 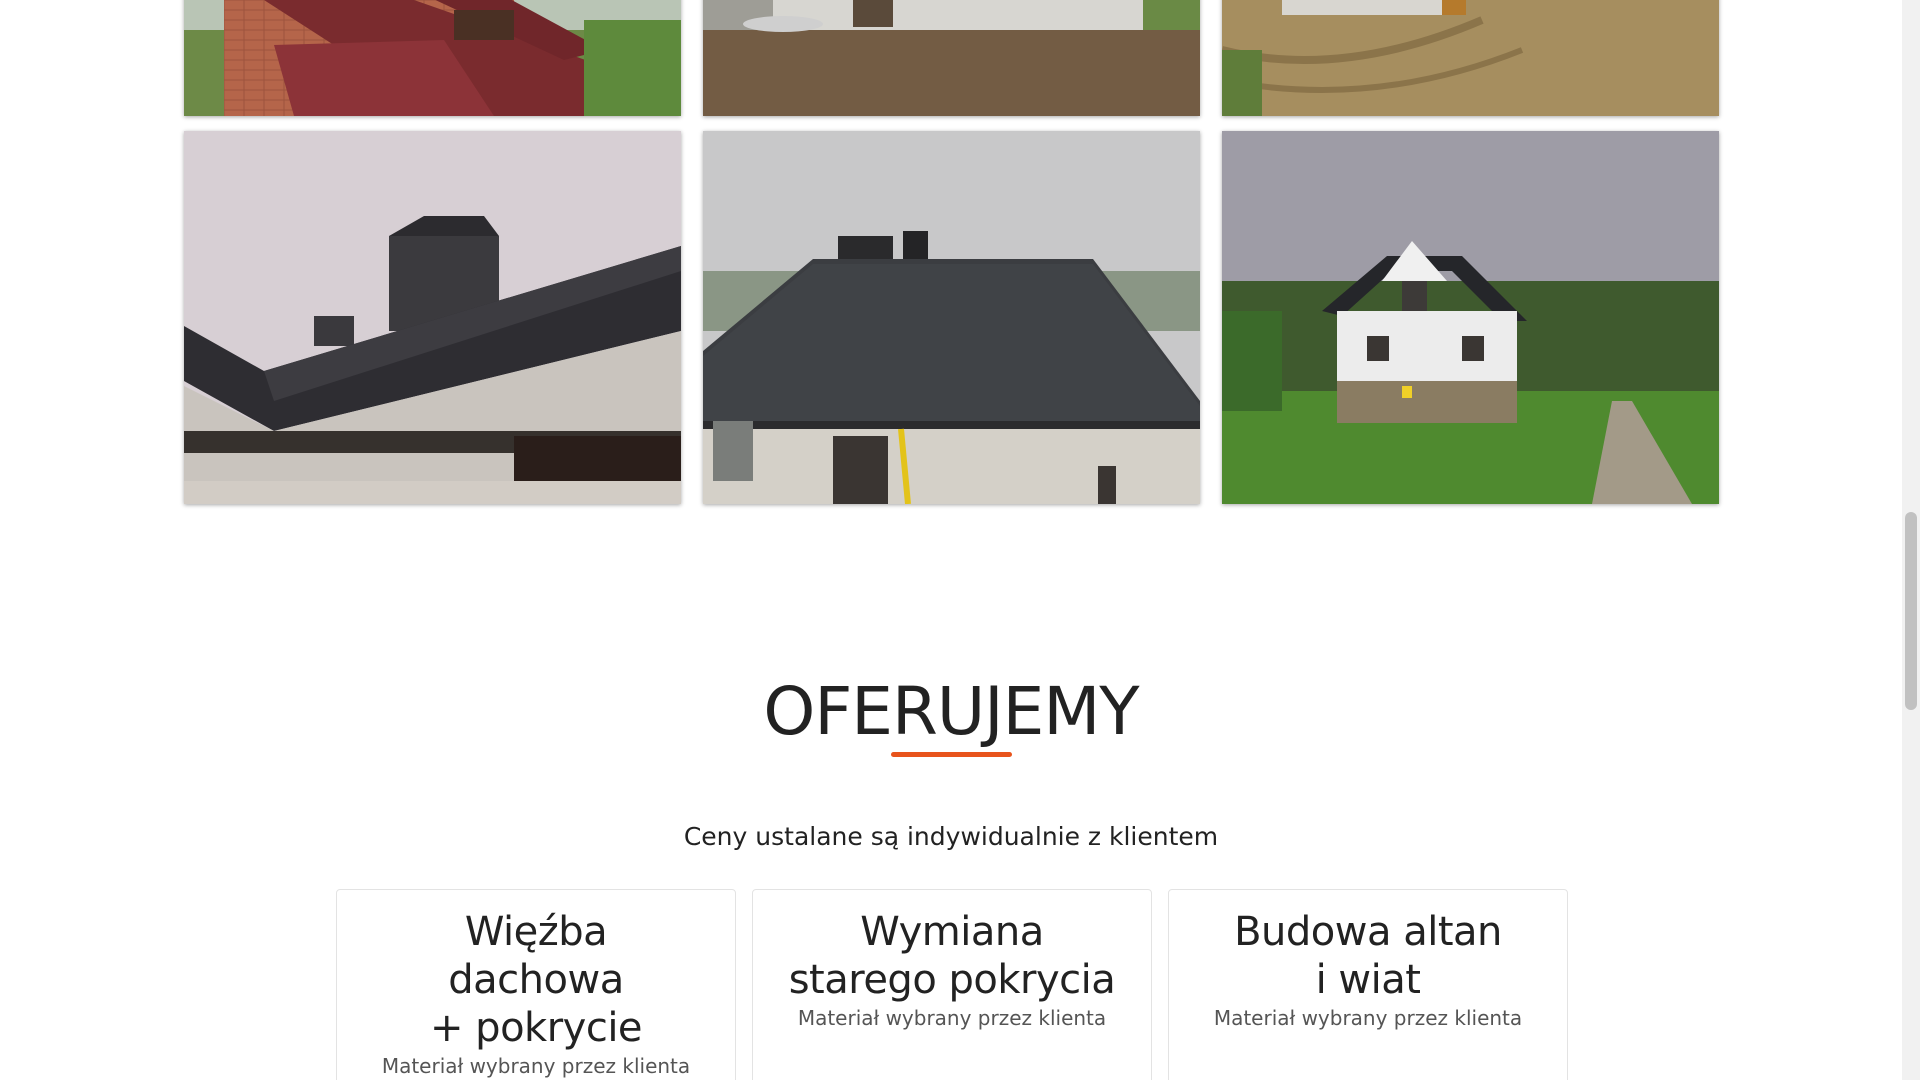 I want to click on scrollbar-thumb, so click(x=1911, y=611).